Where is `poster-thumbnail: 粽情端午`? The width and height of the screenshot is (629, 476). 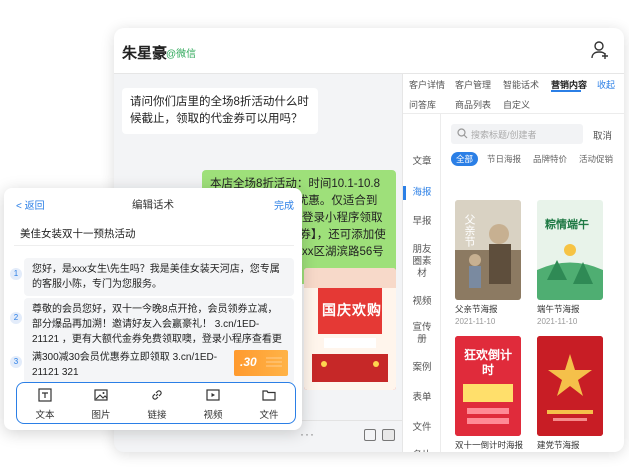
poster-thumbnail: 粽情端午 is located at coordinates (570, 250).